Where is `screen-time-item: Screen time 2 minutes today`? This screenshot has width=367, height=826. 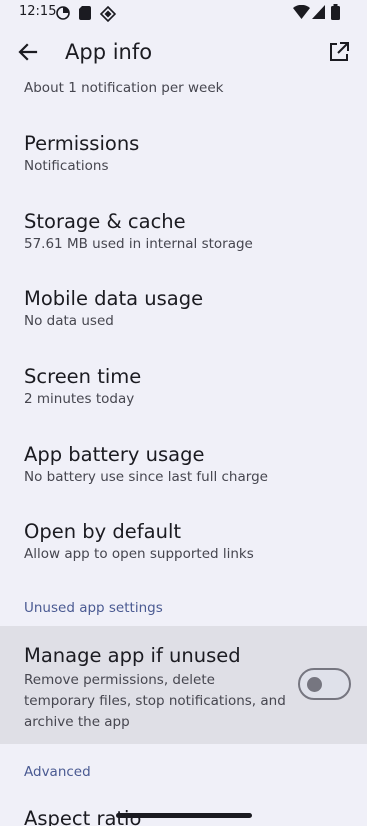
screen-time-item: Screen time 2 minutes today is located at coordinates (183, 388).